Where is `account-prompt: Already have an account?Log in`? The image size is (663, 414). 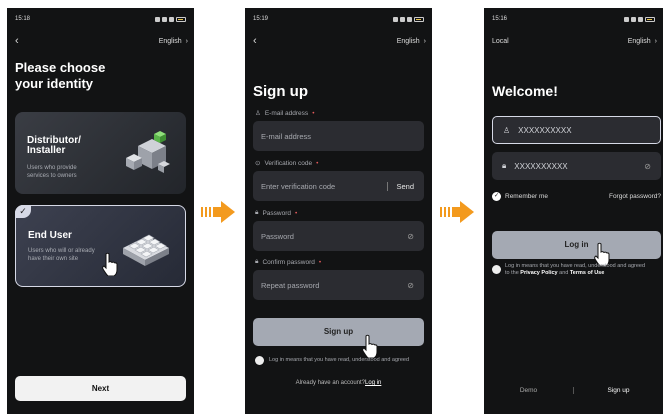 account-prompt: Already have an account?Log in is located at coordinates (338, 383).